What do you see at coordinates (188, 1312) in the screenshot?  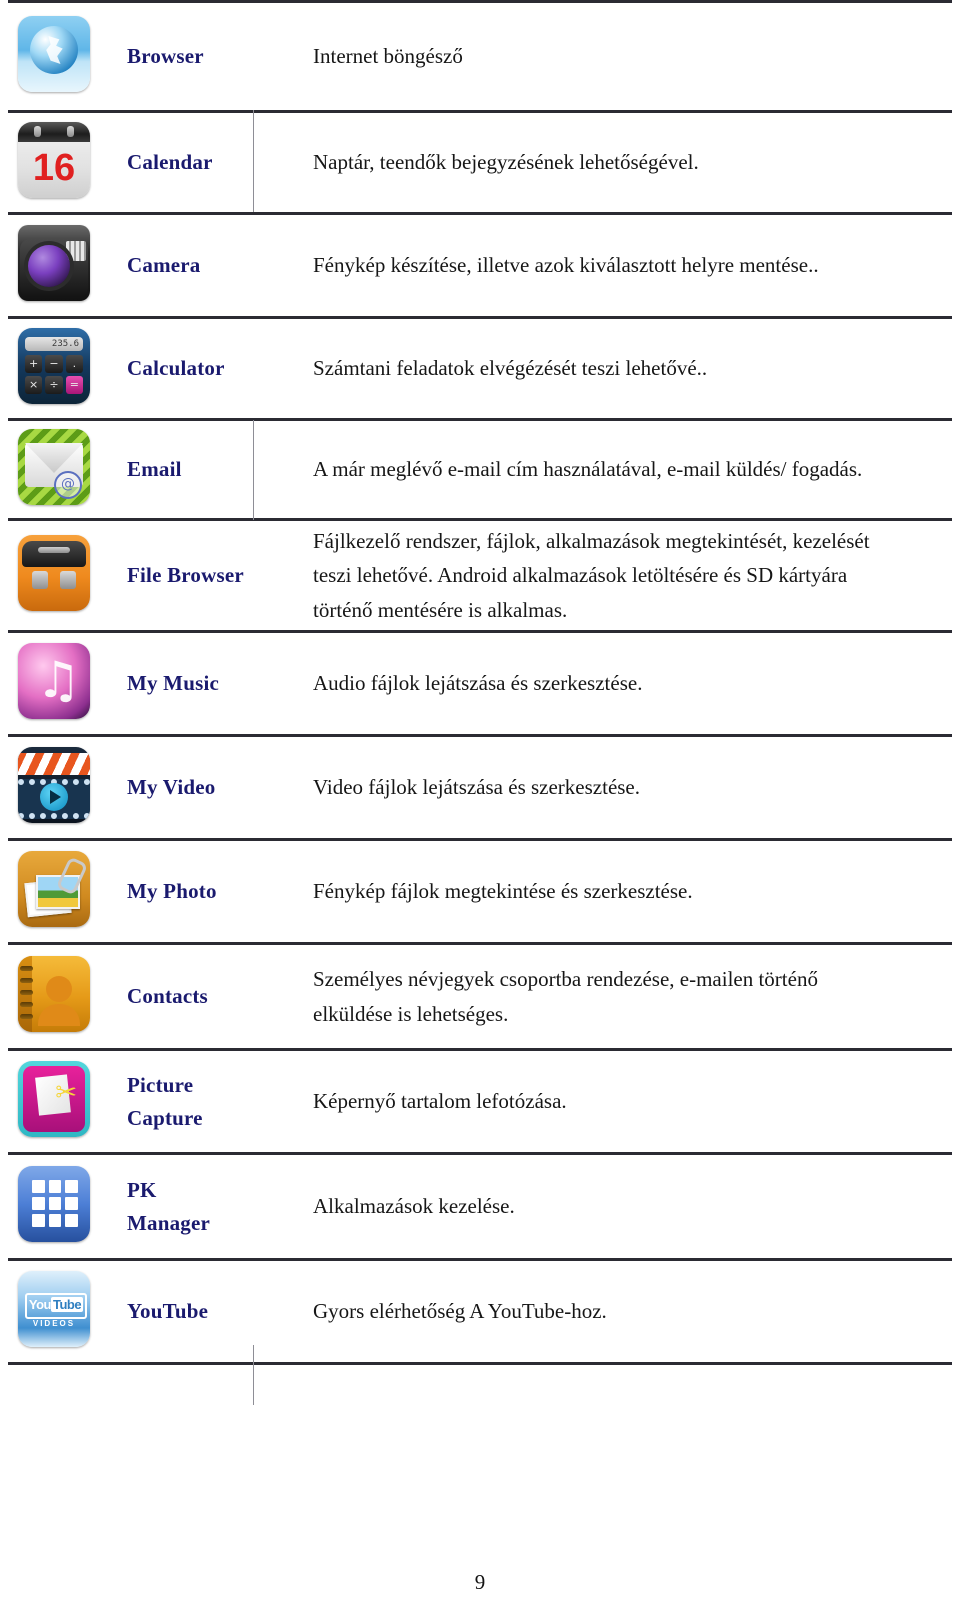 I see `app-name: YouTube` at bounding box center [188, 1312].